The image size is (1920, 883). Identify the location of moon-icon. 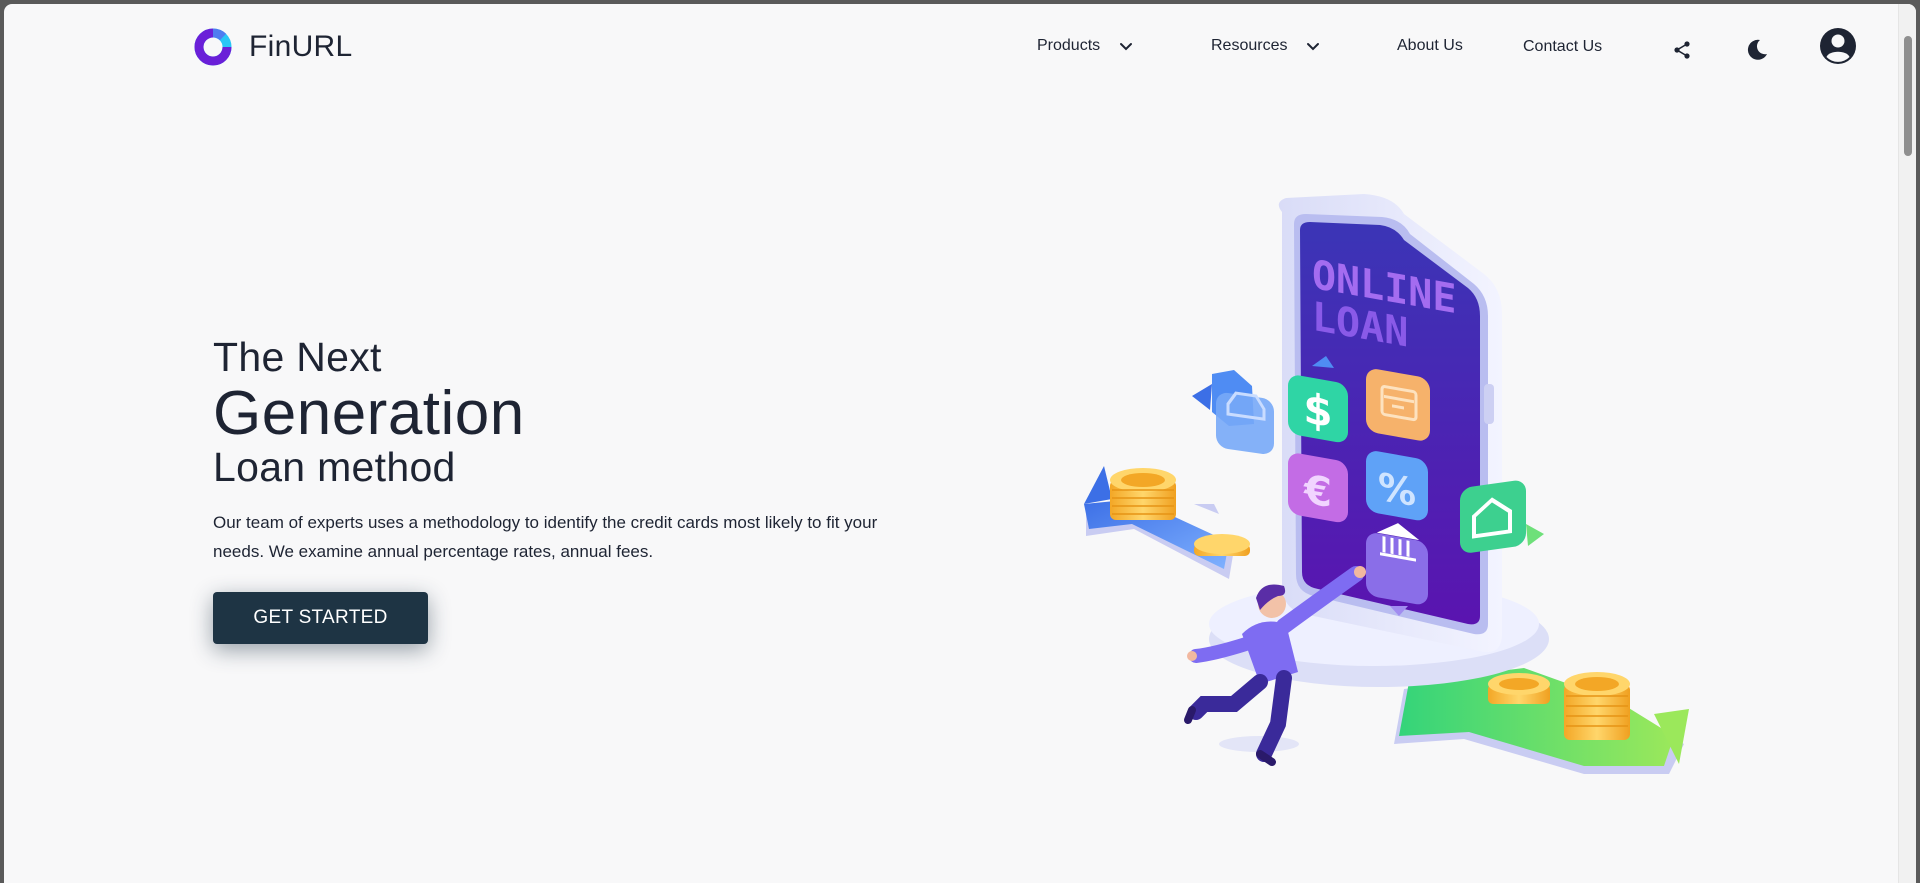
(1757, 49).